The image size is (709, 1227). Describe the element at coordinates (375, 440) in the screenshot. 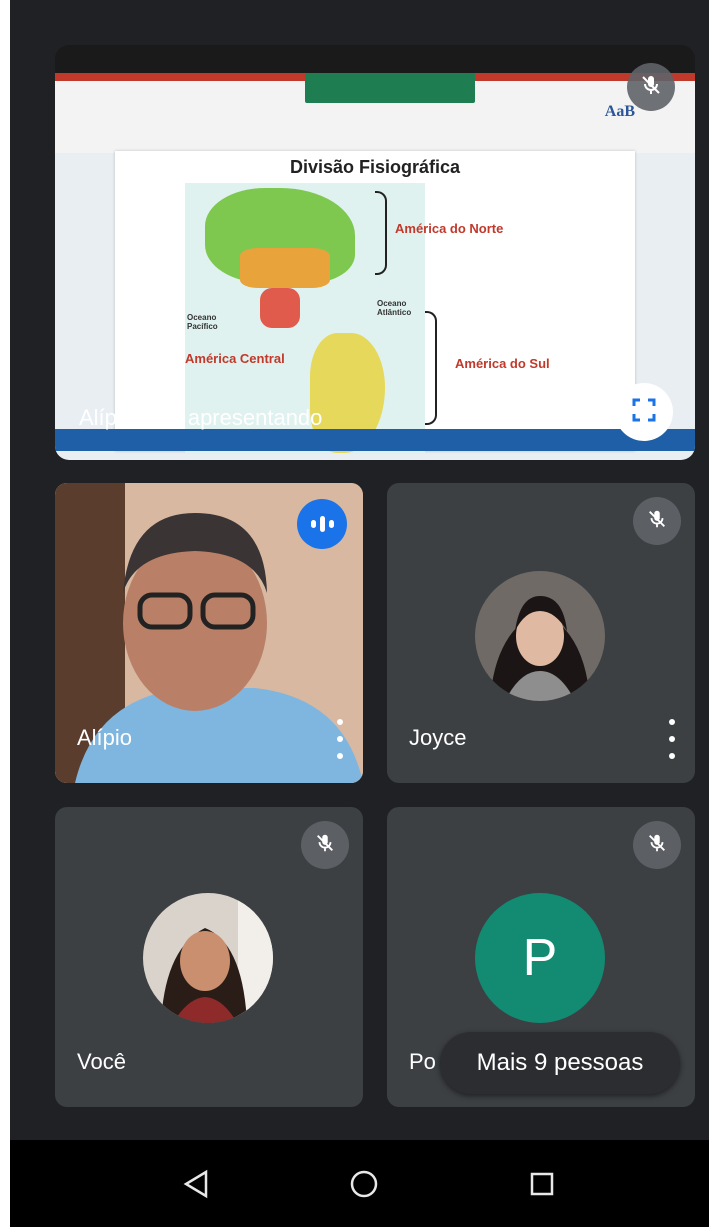

I see `windows-taskbar` at that location.